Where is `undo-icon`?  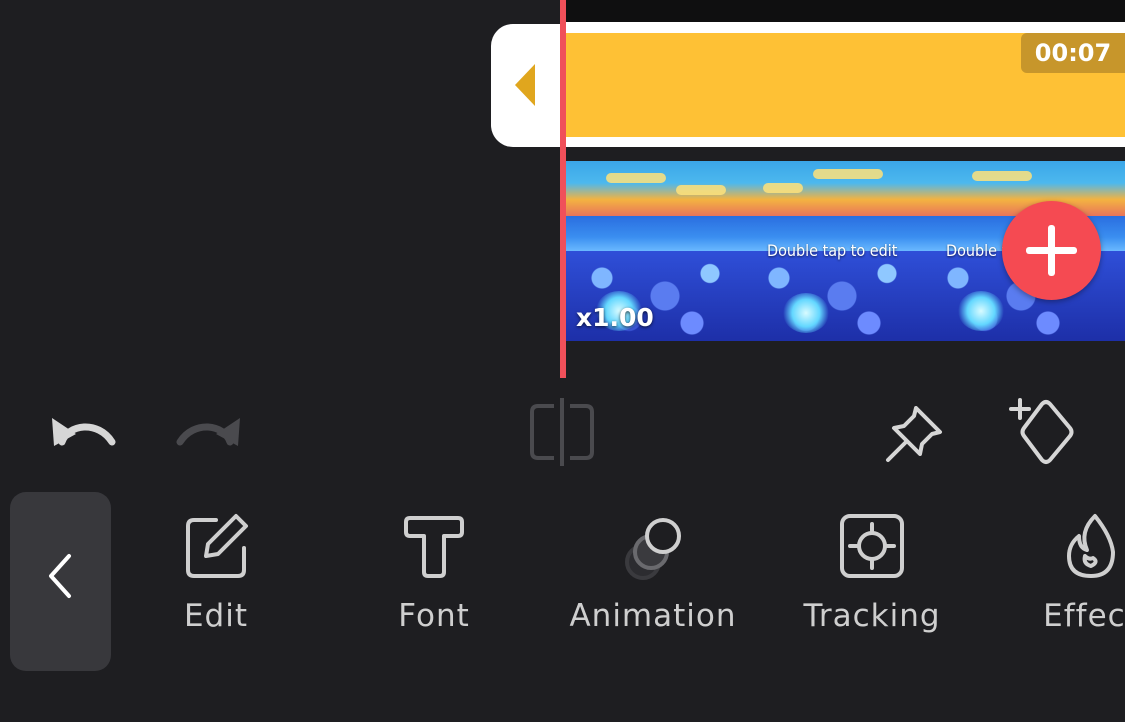 undo-icon is located at coordinates (83, 432).